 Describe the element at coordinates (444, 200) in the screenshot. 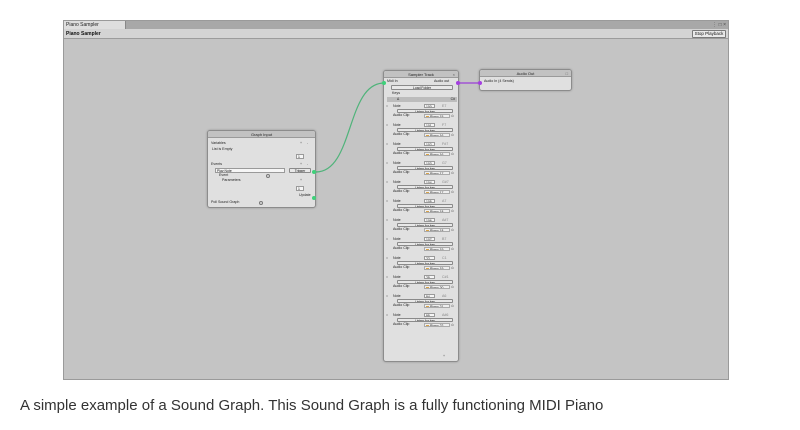

I see `note-name: A7` at that location.